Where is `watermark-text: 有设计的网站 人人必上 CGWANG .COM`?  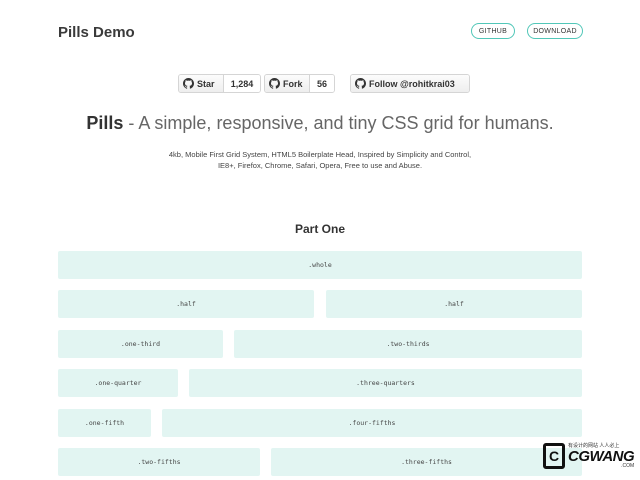 watermark-text: 有设计的网站 人人必上 CGWANG .COM is located at coordinates (601, 456).